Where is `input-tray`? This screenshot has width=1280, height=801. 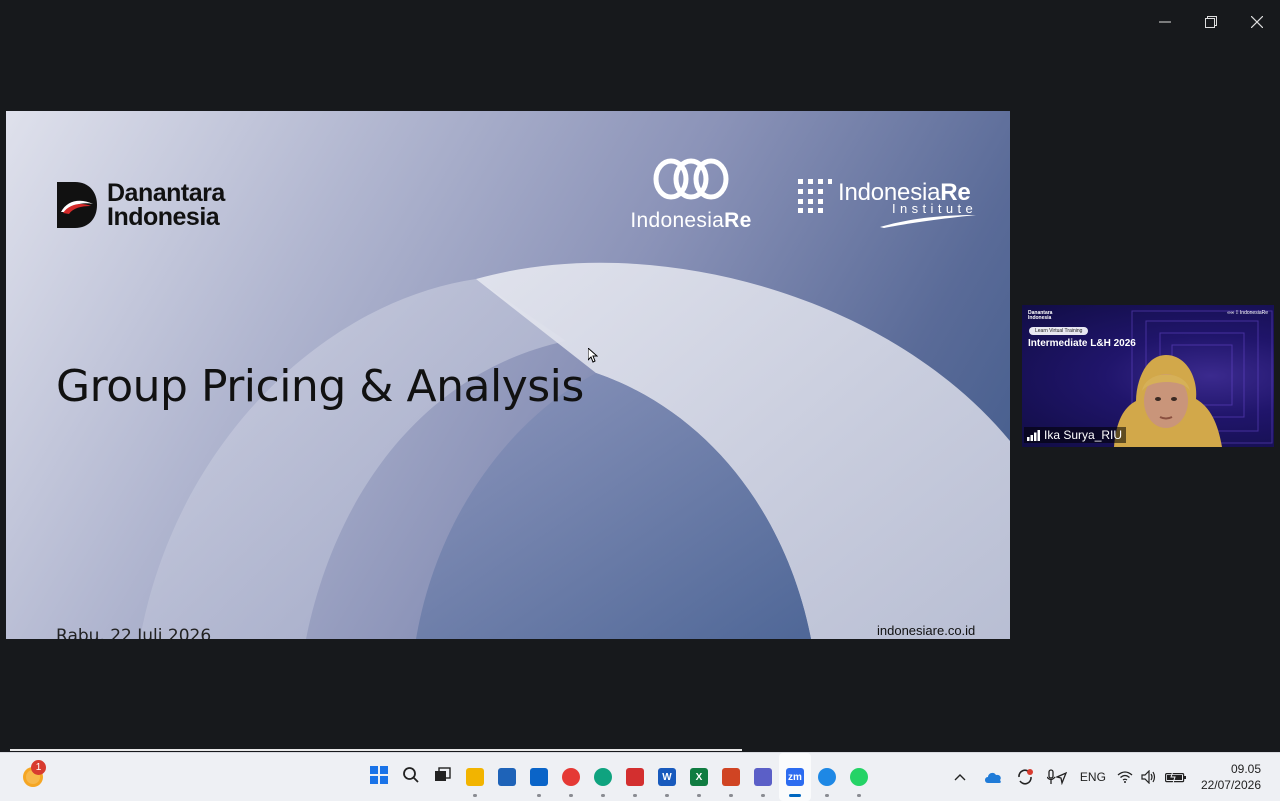 input-tray is located at coordinates (1057, 777).